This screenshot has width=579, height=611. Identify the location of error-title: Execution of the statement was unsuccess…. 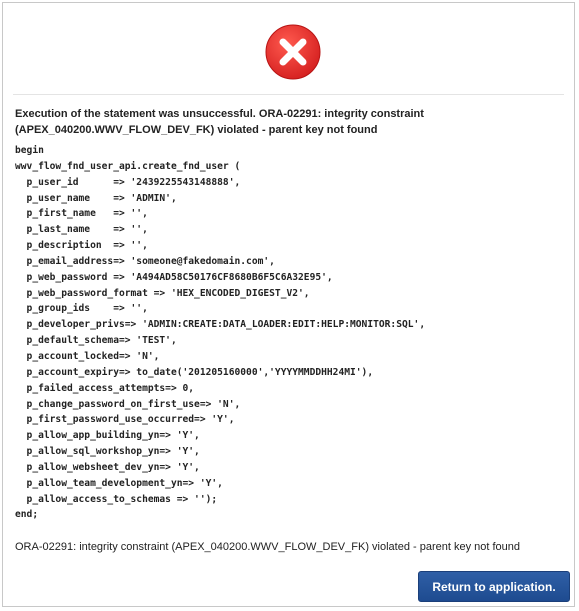
(219, 122).